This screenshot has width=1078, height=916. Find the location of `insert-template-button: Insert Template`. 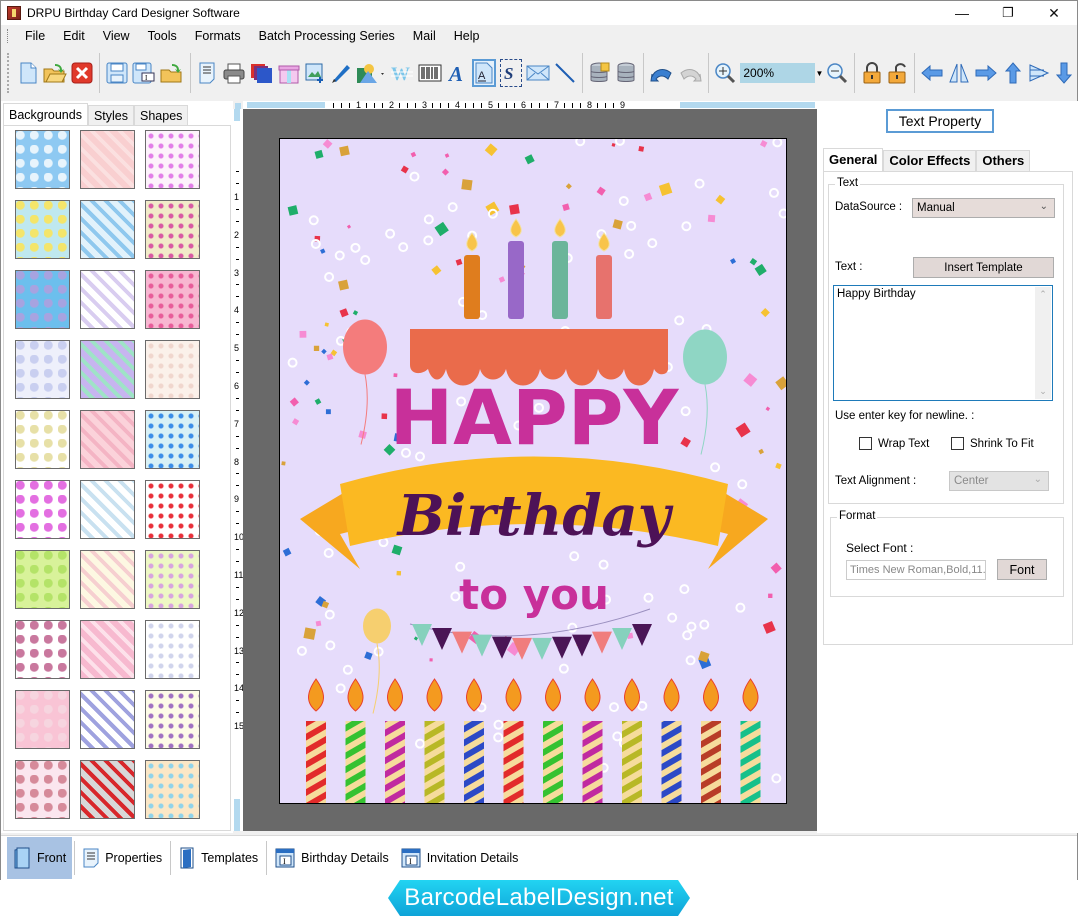

insert-template-button: Insert Template is located at coordinates (983, 267).